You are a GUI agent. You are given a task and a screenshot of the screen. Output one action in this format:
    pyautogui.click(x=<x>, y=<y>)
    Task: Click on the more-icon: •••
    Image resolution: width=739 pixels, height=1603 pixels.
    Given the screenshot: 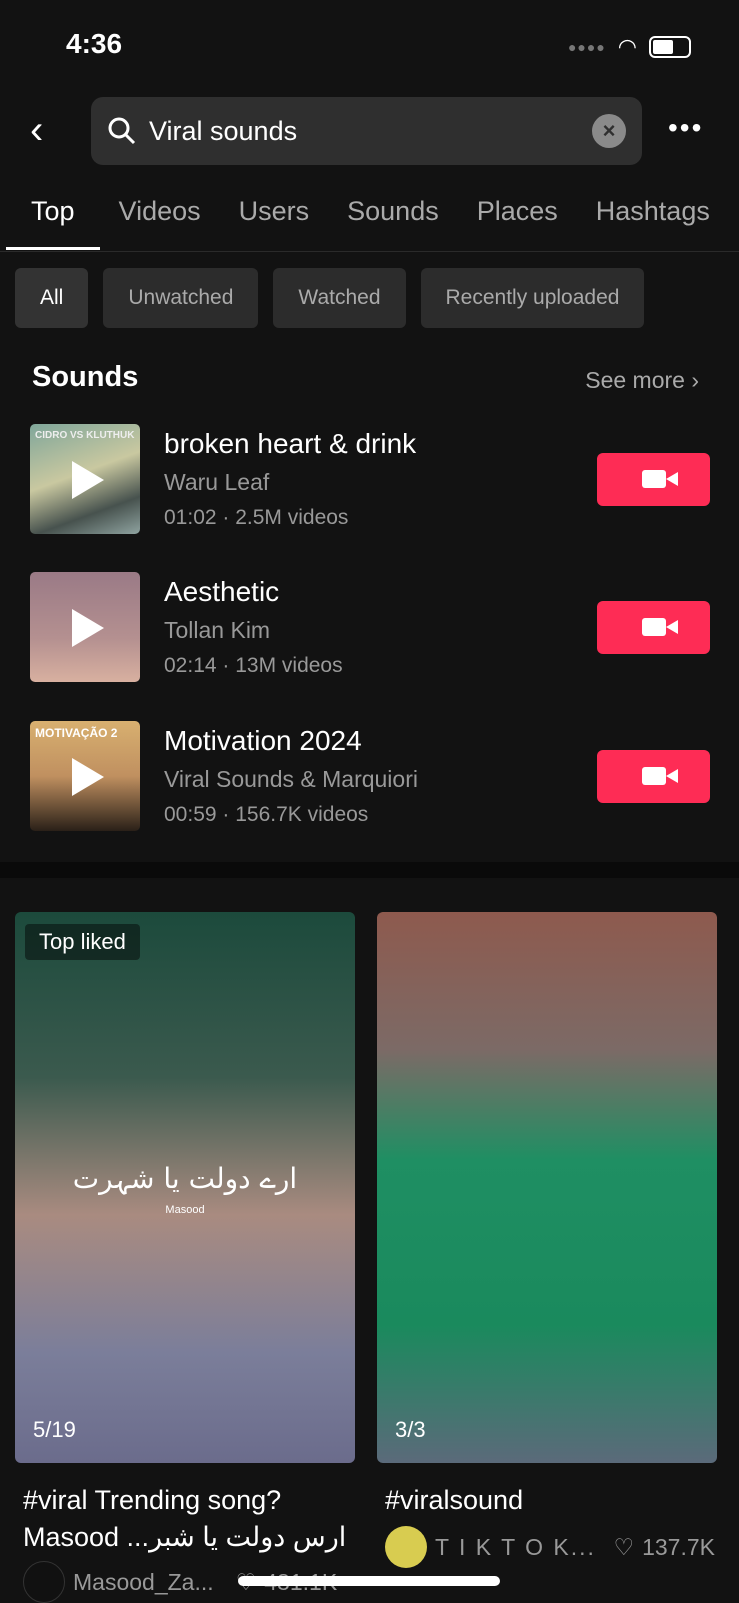 What is the action you would take?
    pyautogui.click(x=685, y=128)
    